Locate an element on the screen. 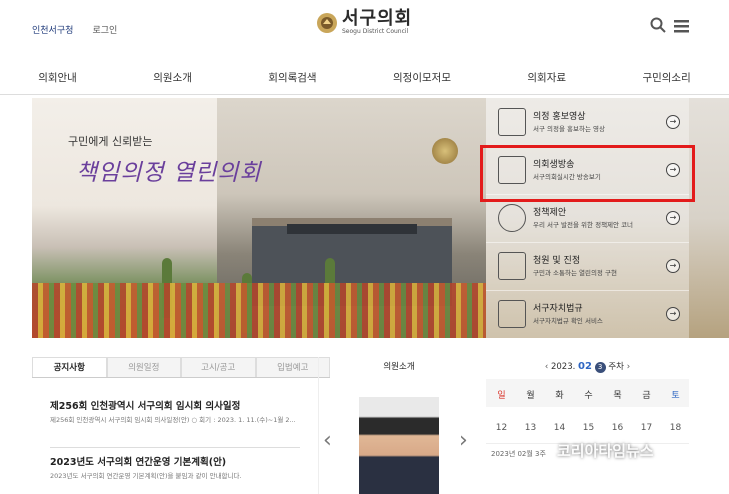 Image resolution: width=729 pixels, height=494 pixels. divider is located at coordinates (175, 447).